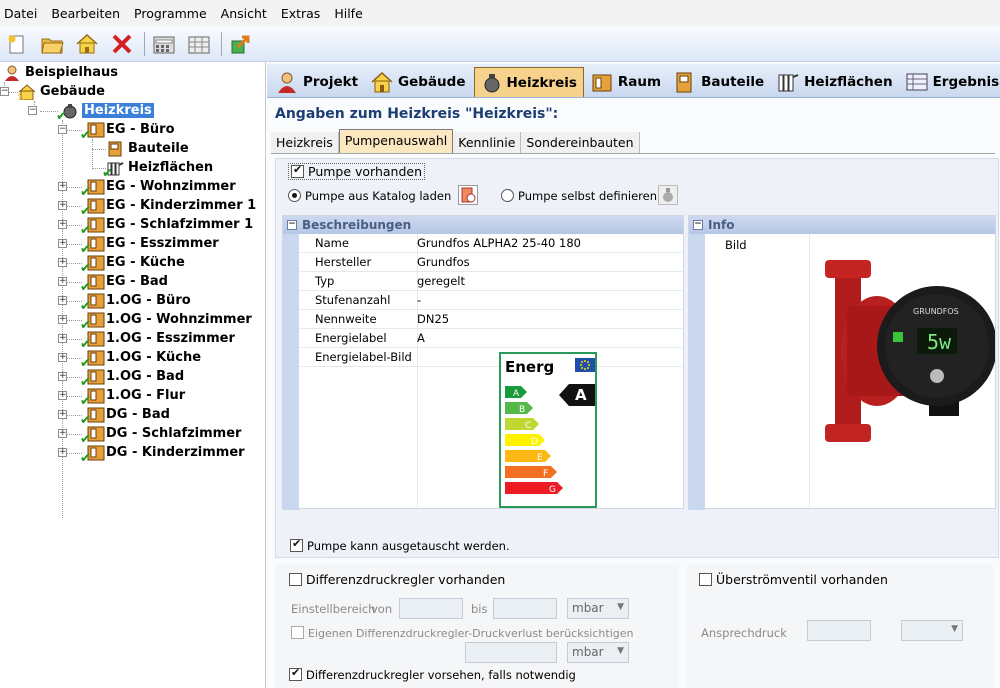 Image resolution: width=1000 pixels, height=688 pixels. I want to click on tab-raum: Raum, so click(626, 82).